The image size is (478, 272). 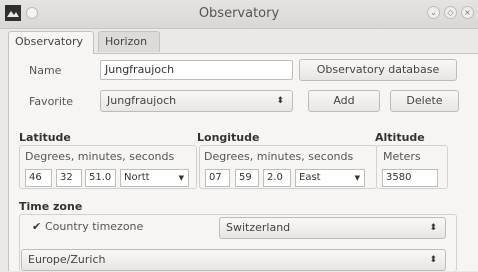 I want to click on longitude-format-label: Degrees, minutes, seconds, so click(x=279, y=156).